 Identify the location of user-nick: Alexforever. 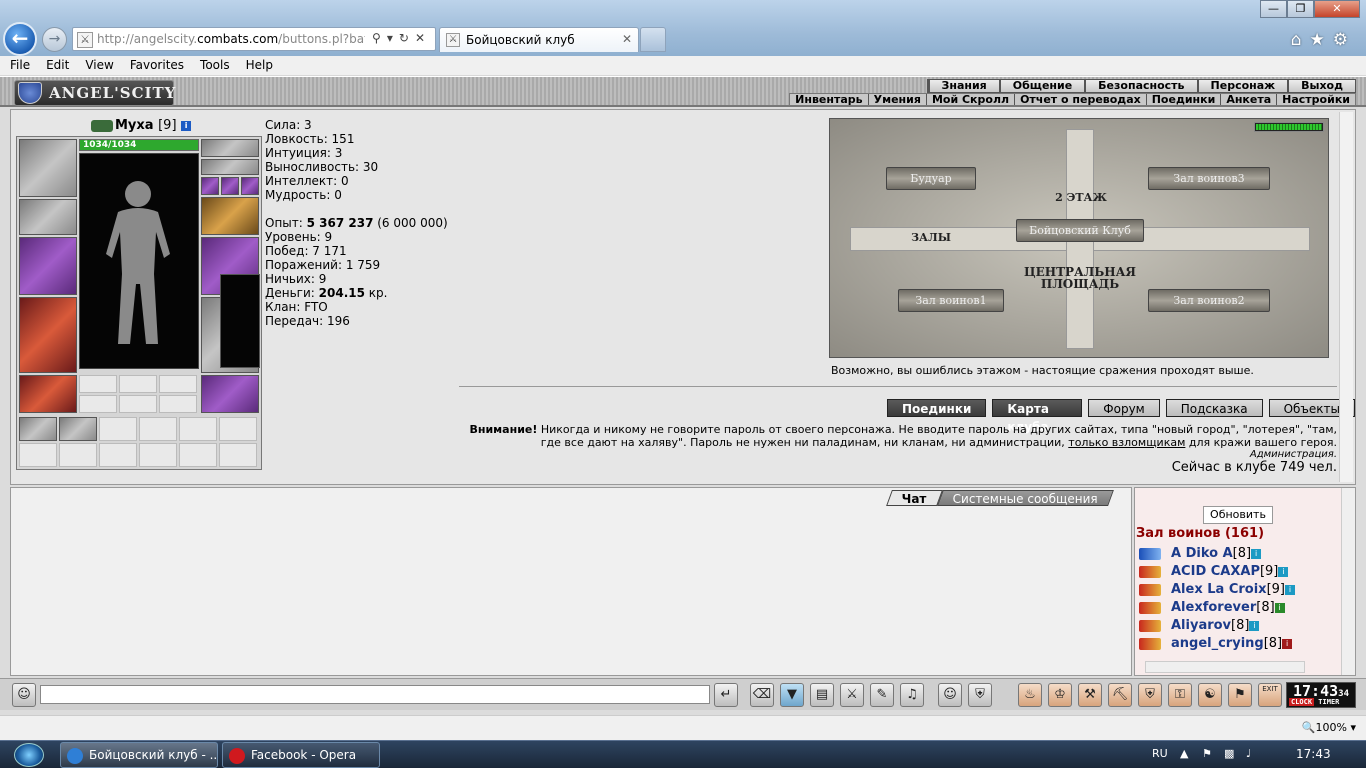
(1213, 607).